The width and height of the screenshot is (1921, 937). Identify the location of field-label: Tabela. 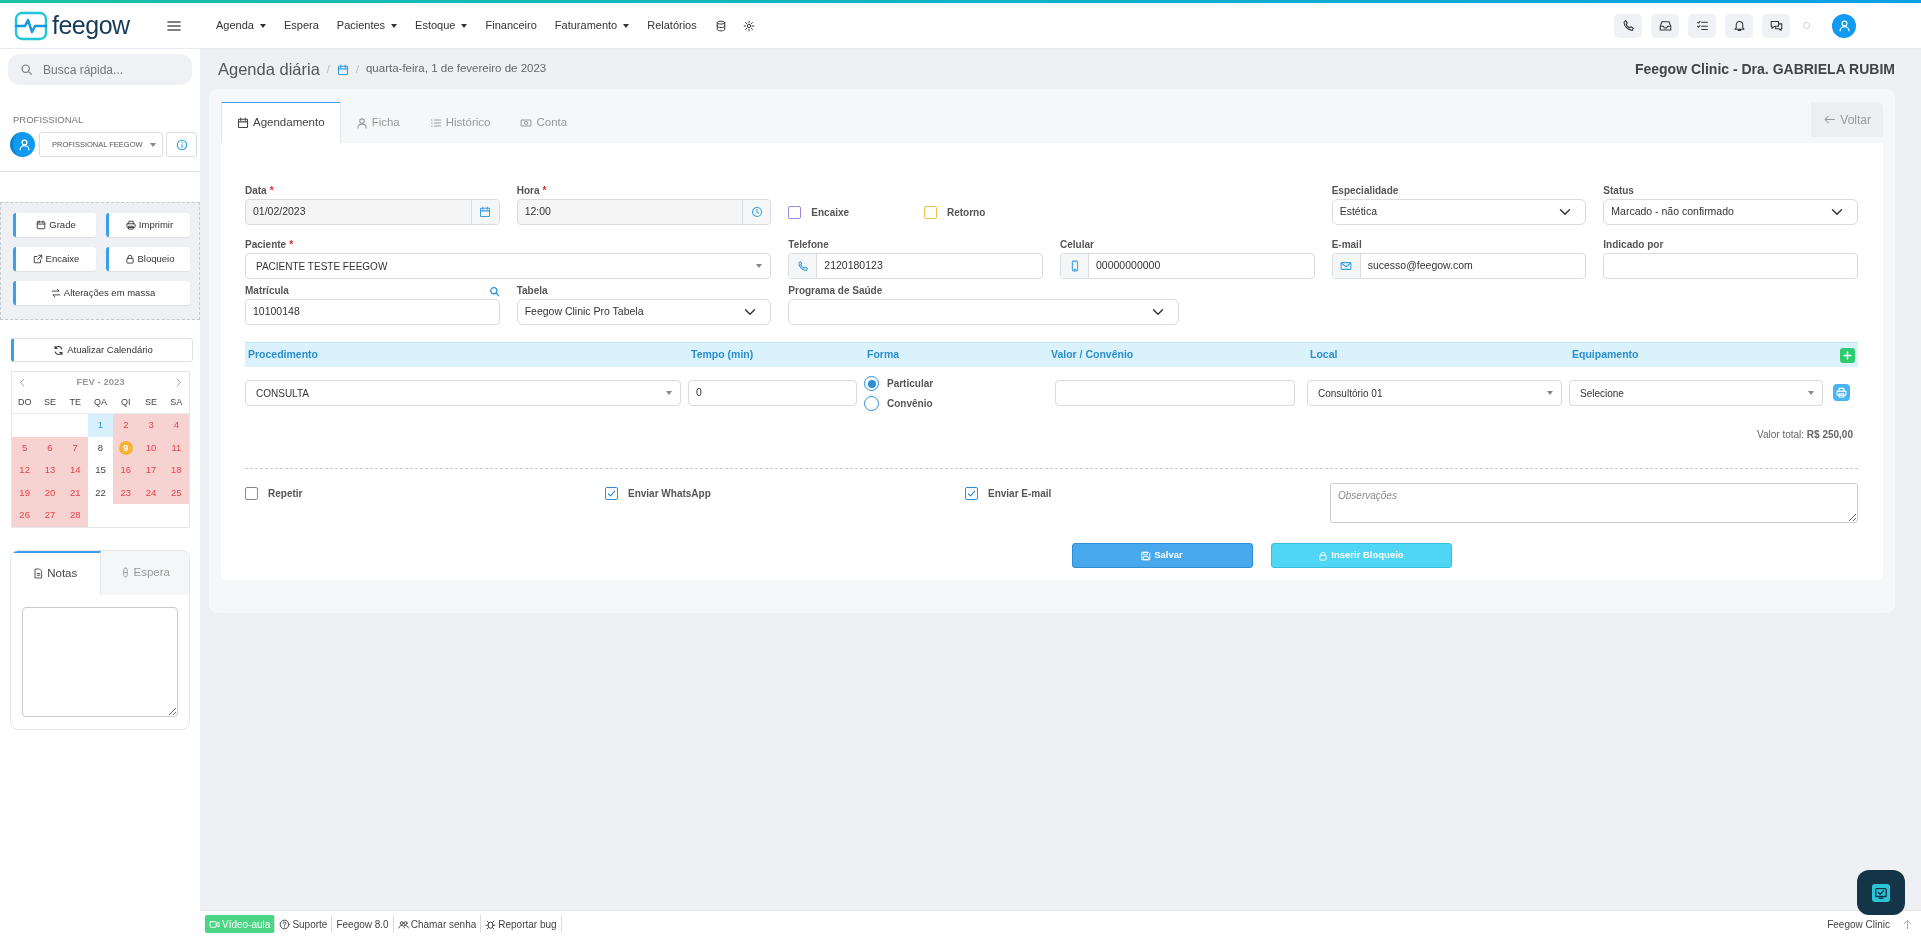
(532, 290).